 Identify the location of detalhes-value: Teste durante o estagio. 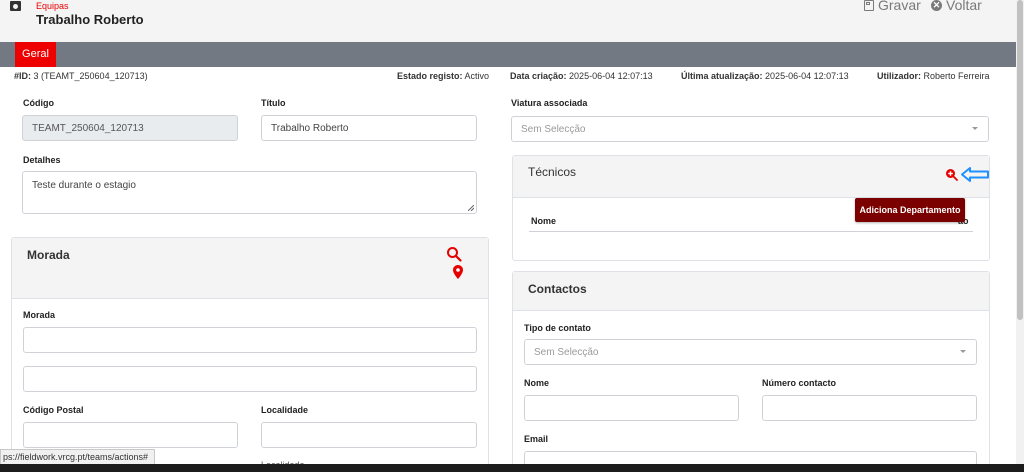
(84, 185).